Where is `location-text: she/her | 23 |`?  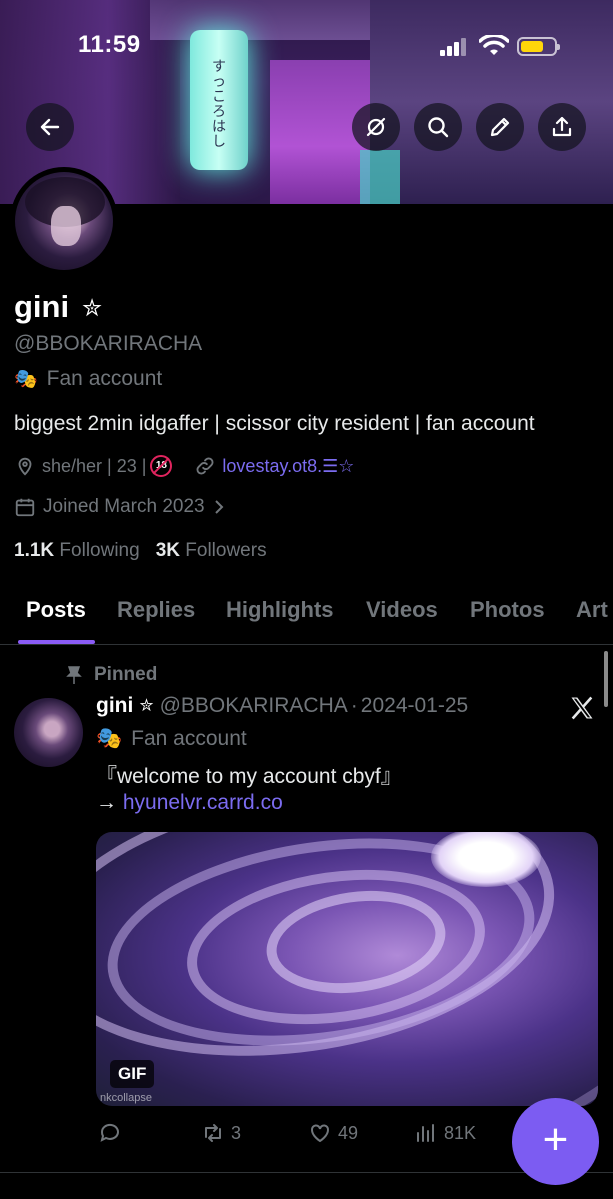 location-text: she/her | 23 | is located at coordinates (94, 465).